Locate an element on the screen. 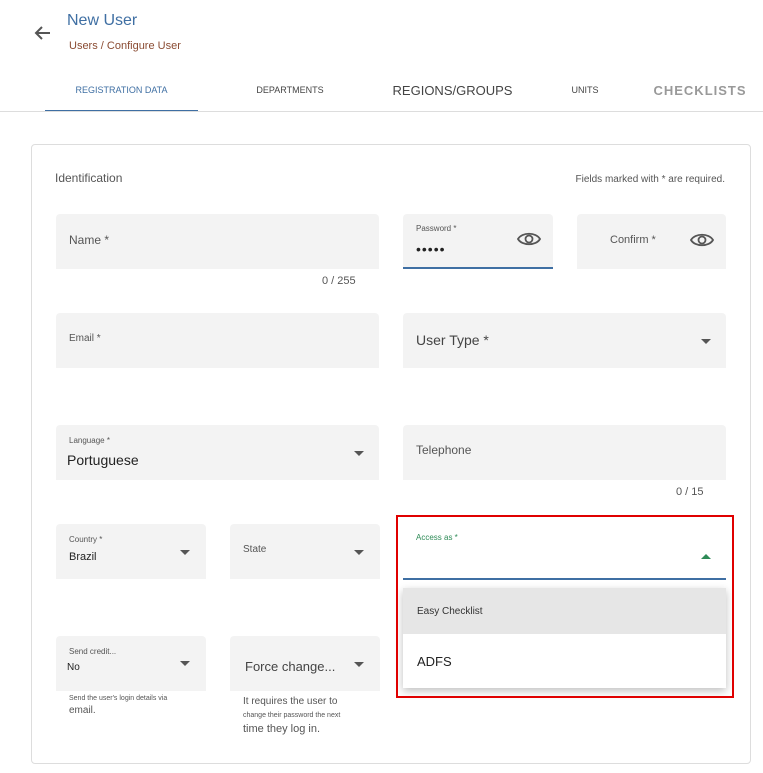 The image size is (763, 773). country-value: Brazil is located at coordinates (83, 557).